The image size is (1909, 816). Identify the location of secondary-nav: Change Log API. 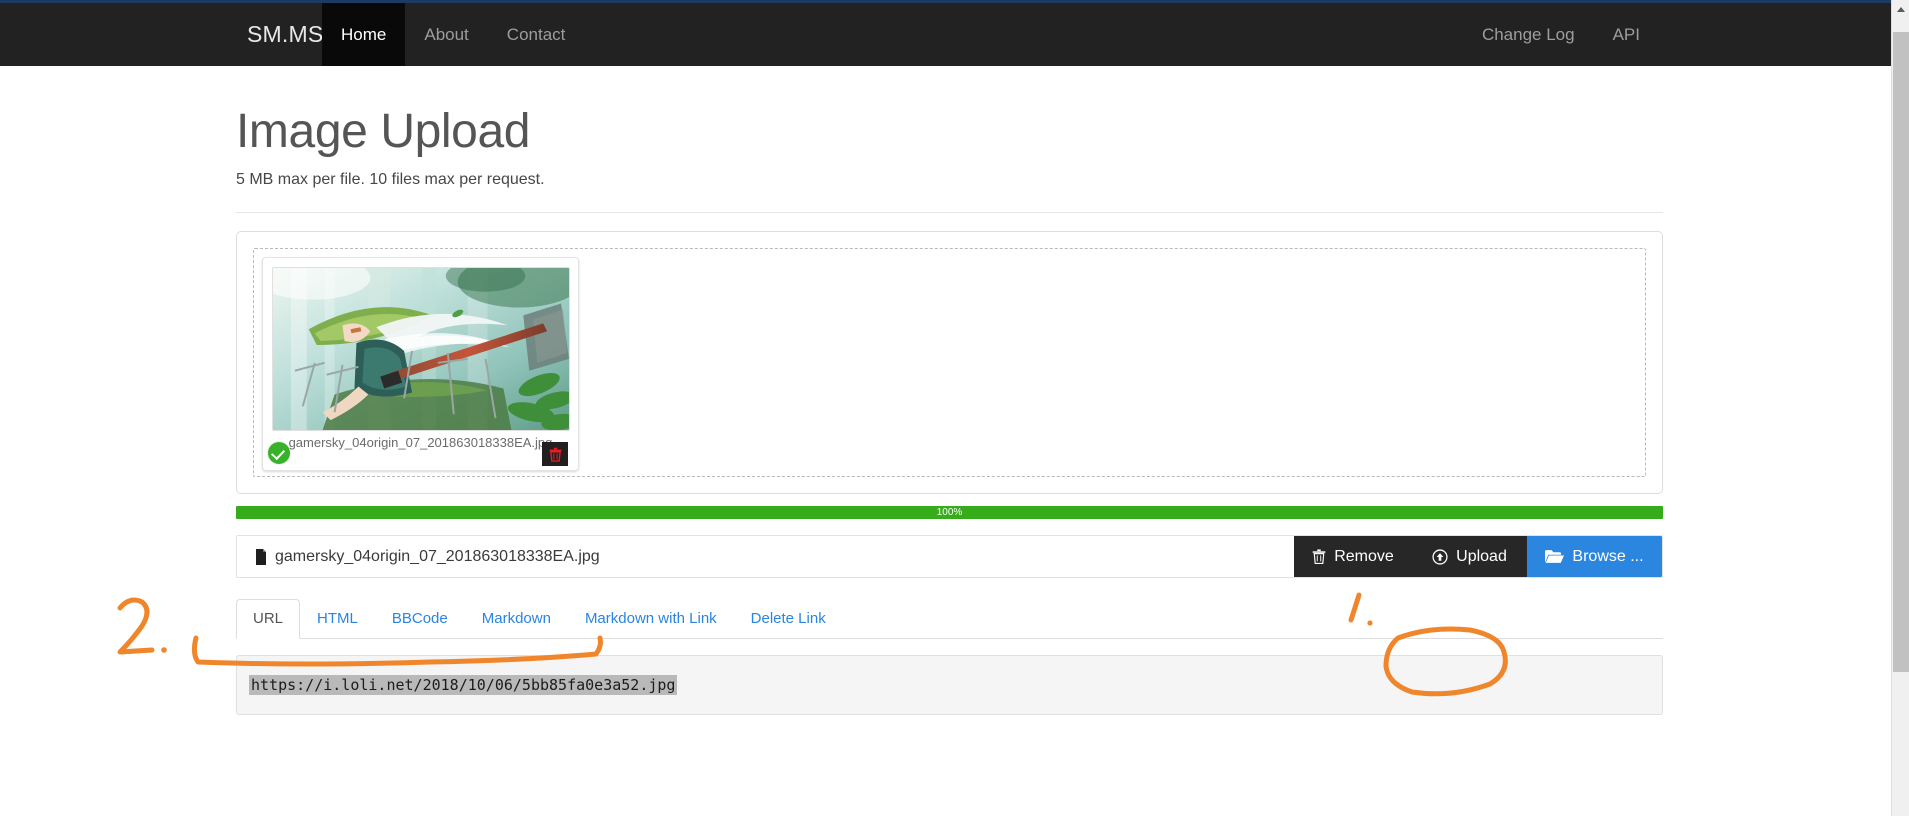
(1561, 34).